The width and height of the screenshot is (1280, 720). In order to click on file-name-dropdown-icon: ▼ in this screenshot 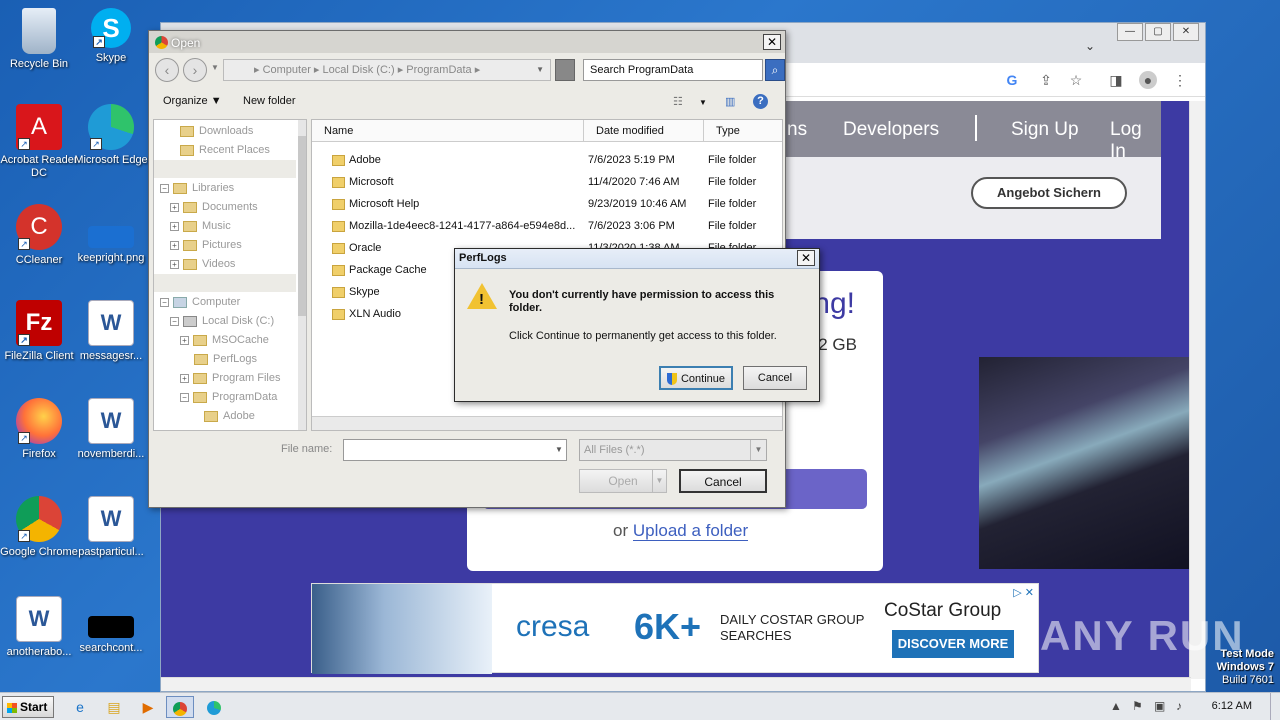, I will do `click(559, 450)`.